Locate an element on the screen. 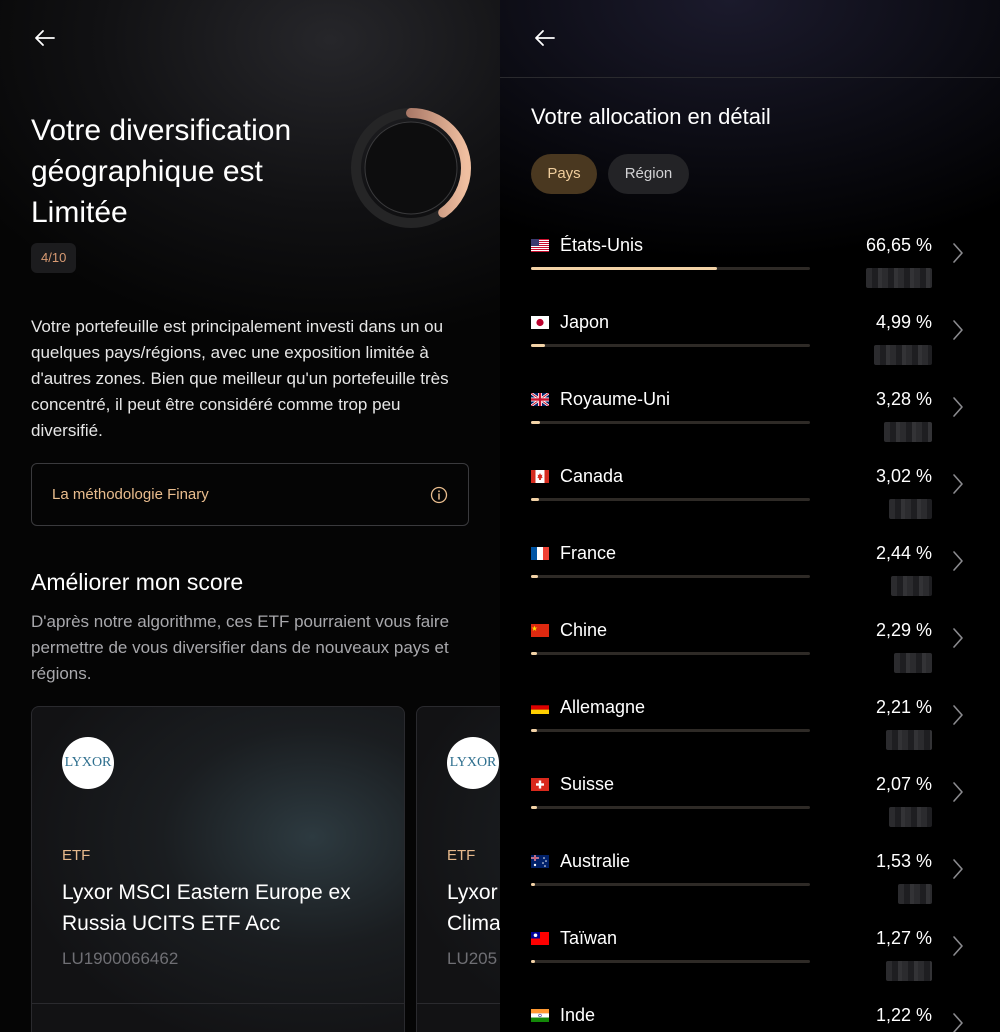 The height and width of the screenshot is (1032, 1000). country-name: Suisse is located at coordinates (587, 784).